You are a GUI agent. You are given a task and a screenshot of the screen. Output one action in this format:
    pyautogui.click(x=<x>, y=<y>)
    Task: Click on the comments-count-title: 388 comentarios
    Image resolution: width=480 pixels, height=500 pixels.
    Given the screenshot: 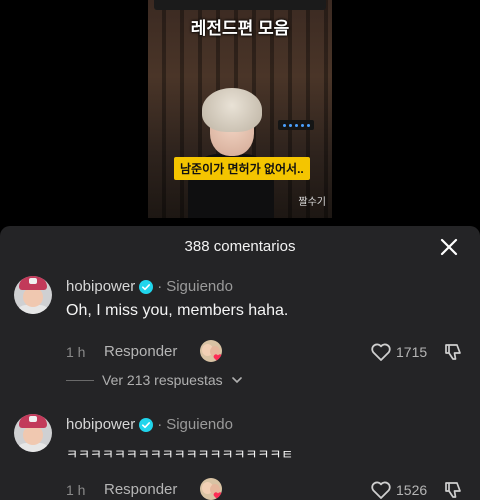 What is the action you would take?
    pyautogui.click(x=240, y=246)
    